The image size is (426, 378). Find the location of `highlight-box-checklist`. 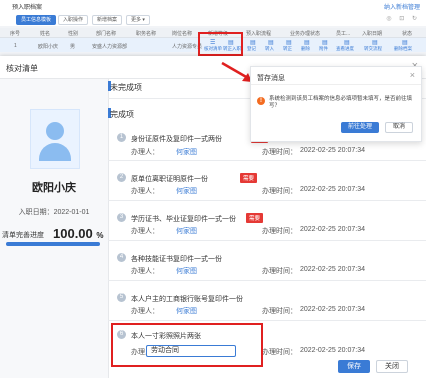

highlight-box-checklist is located at coordinates (220, 44).